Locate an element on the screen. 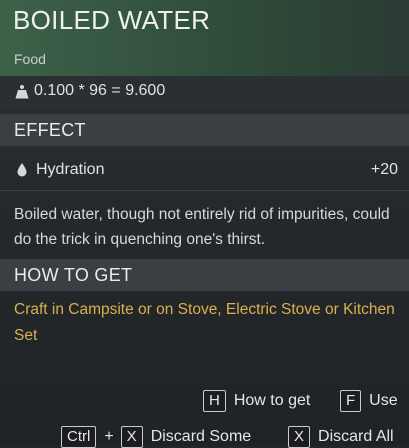 This screenshot has height=448, width=409. weight-row: 0.100 * 96 = 9.600 is located at coordinates (204, 92).